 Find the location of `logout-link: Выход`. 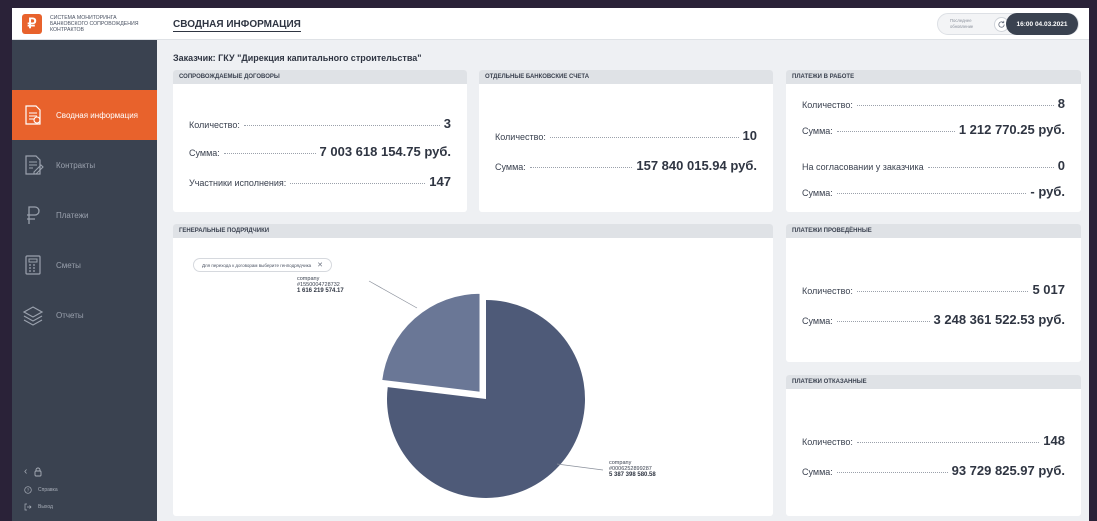

logout-link: Выход is located at coordinates (41, 507).